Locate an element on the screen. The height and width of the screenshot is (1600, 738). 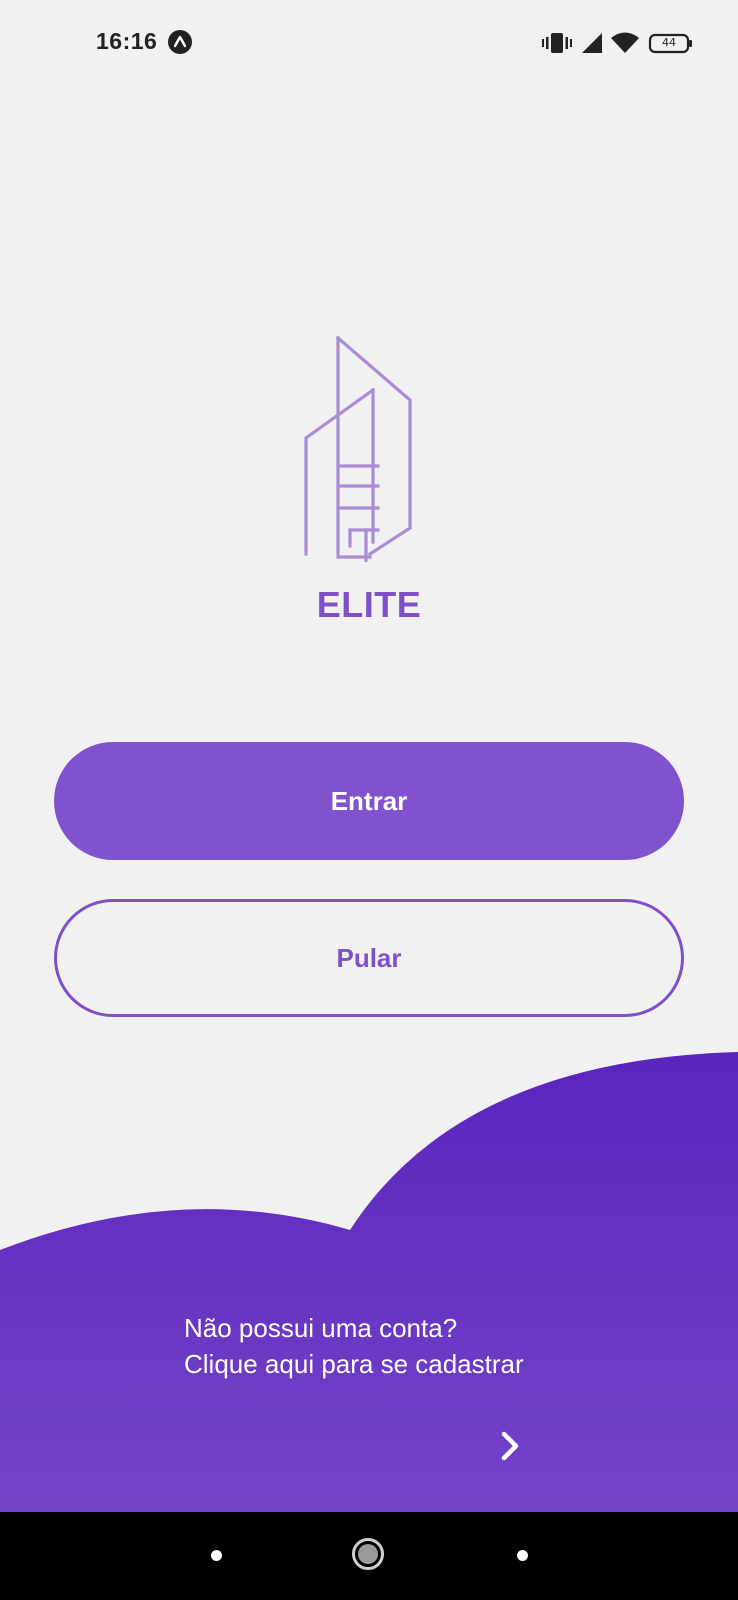
login-button: Entrar is located at coordinates (369, 801).